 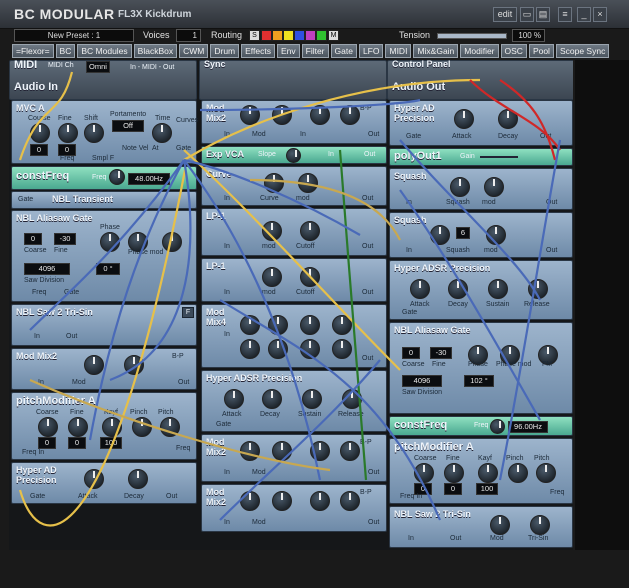 I want to click on minimize-icon: _, so click(x=584, y=14).